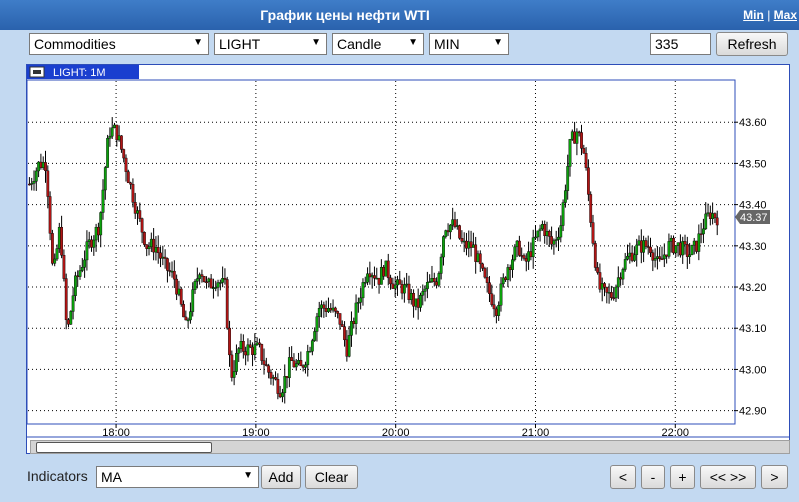 Image resolution: width=799 pixels, height=502 pixels. Describe the element at coordinates (256, 433) in the screenshot. I see `x-tick-label: 19:00` at that location.